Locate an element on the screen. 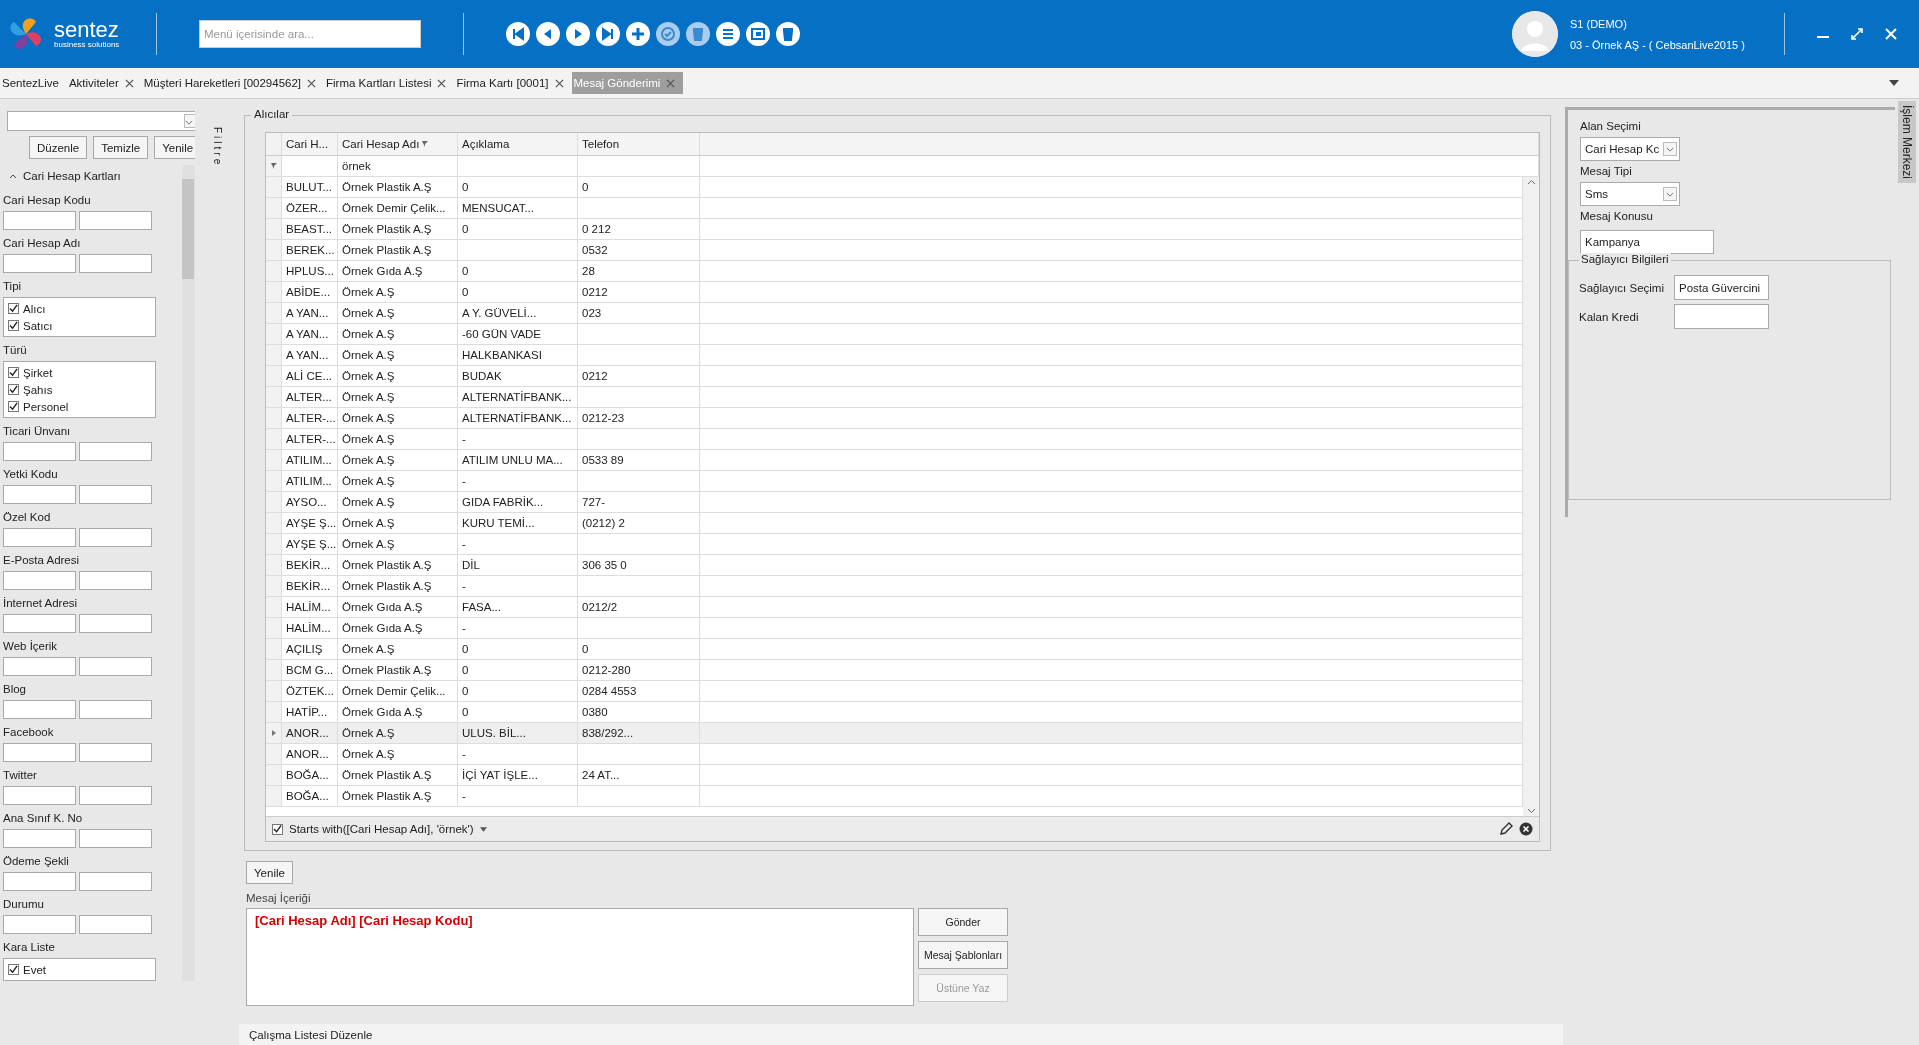 This screenshot has height=1045, width=1919. table-row: ATILIM... Örnek A.Ş ATILIM UNLU MA... 0533 89 is located at coordinates (894, 460).